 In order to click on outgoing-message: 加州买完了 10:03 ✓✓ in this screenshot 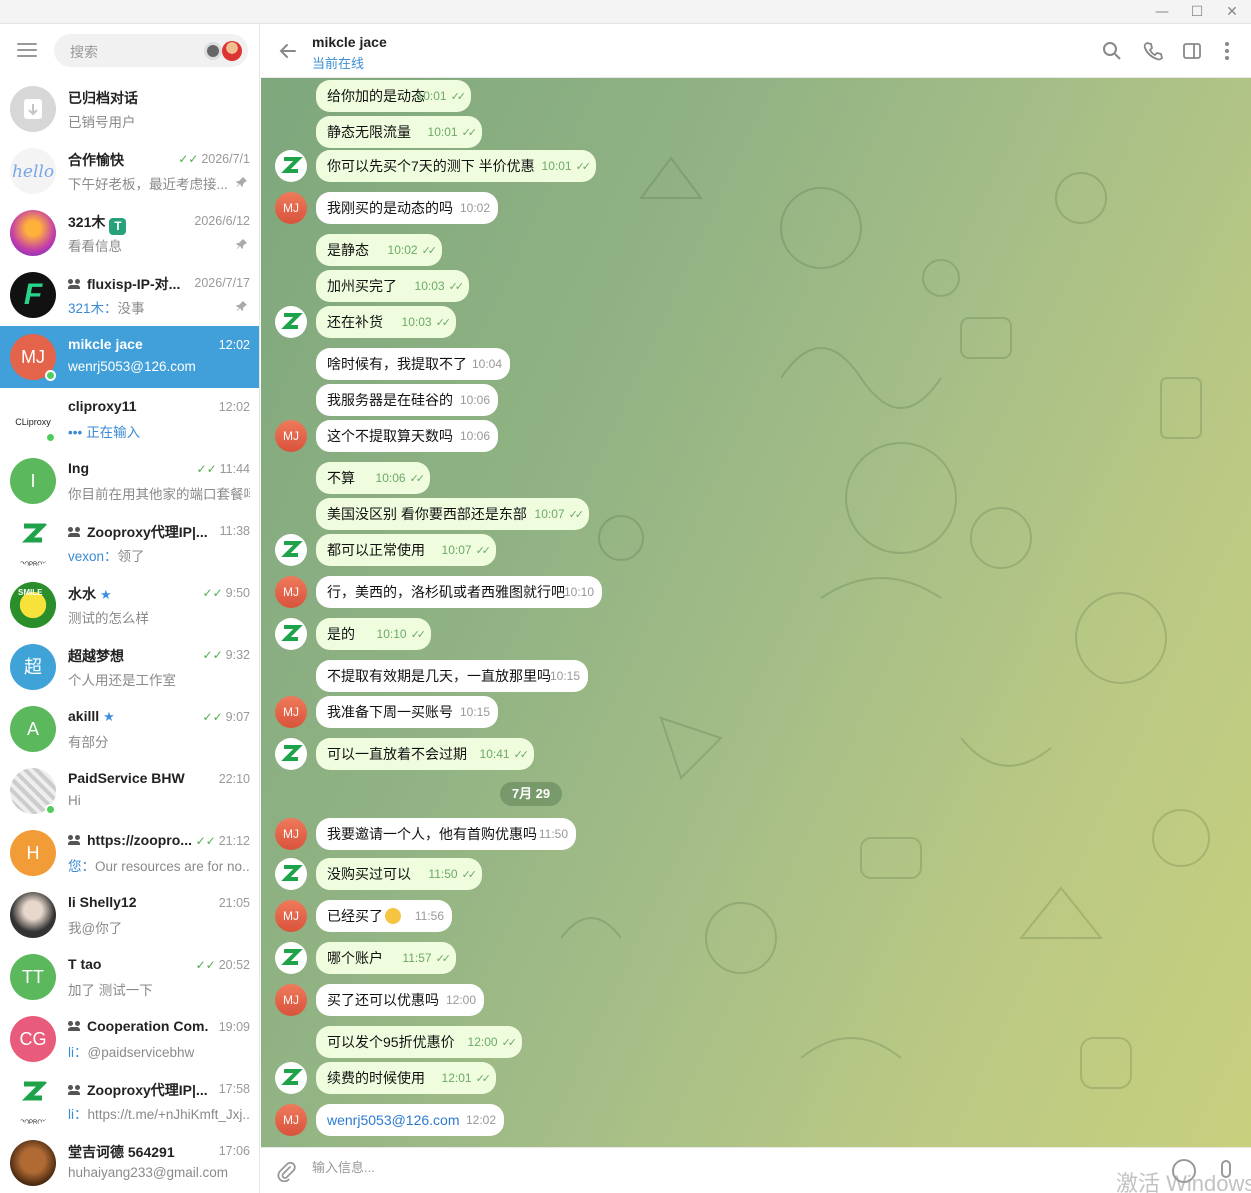, I will do `click(392, 286)`.